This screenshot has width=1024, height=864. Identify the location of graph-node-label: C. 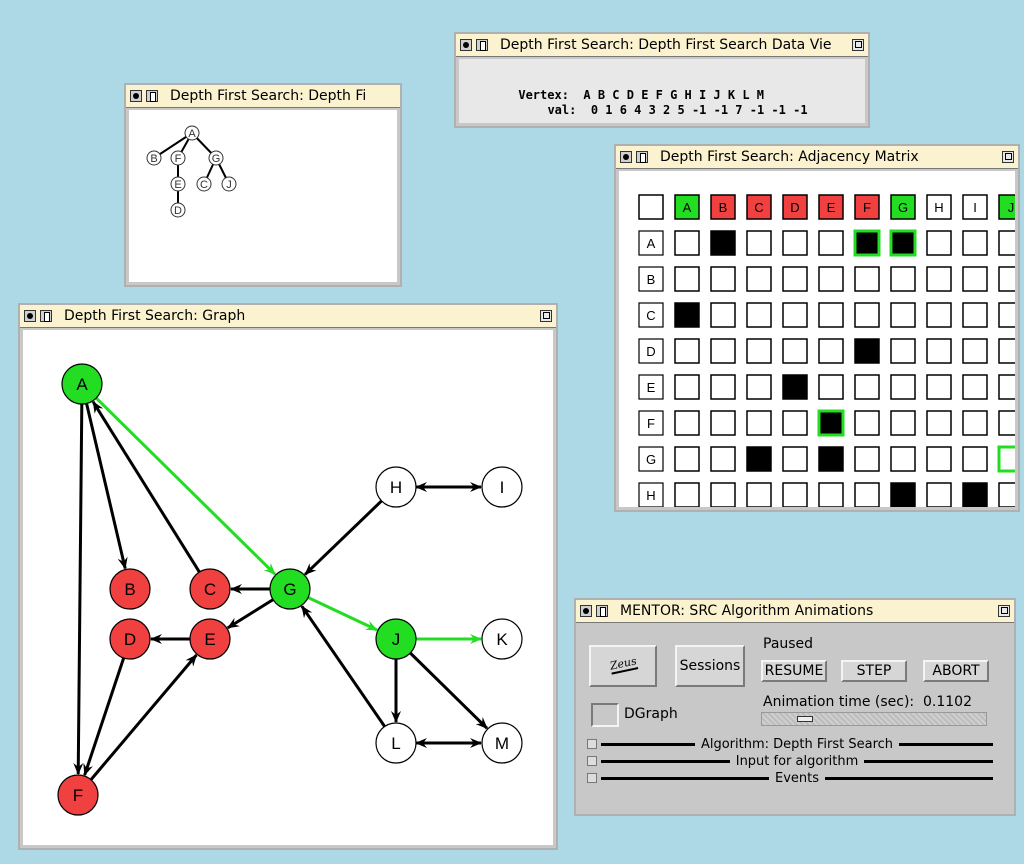
(210, 589).